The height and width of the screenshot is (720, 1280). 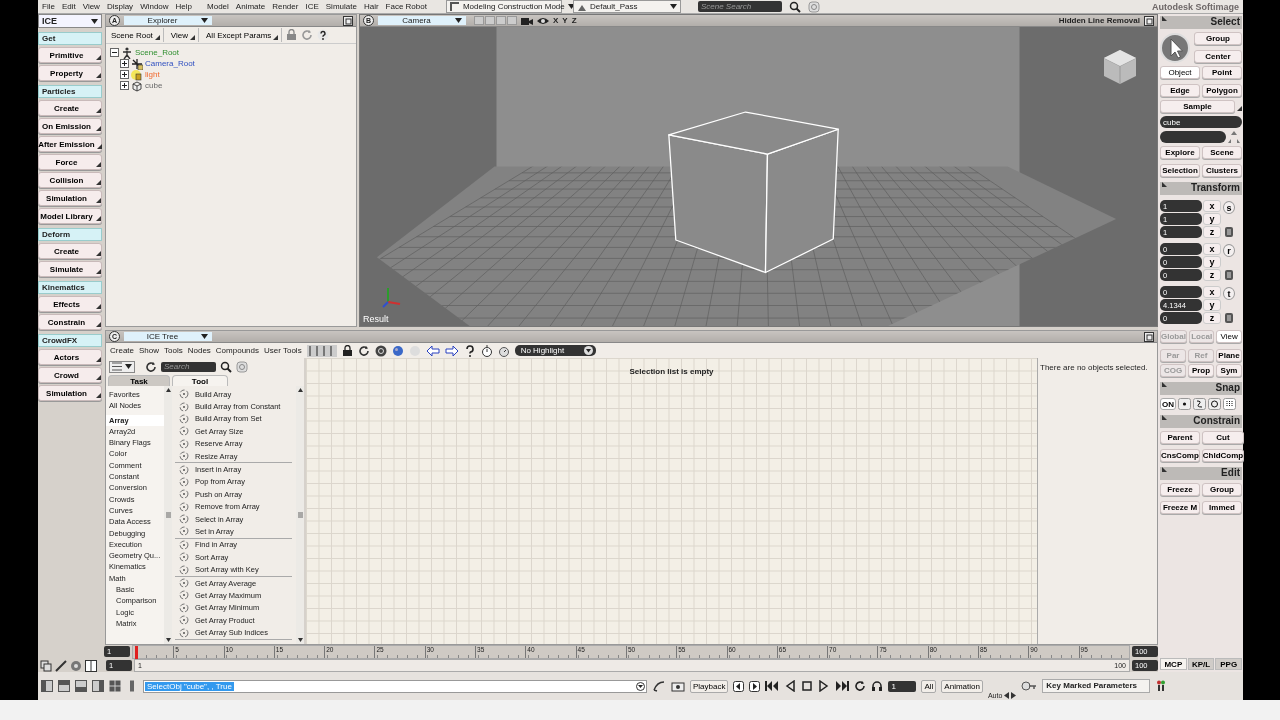 I want to click on tab: Tool, so click(x=200, y=380).